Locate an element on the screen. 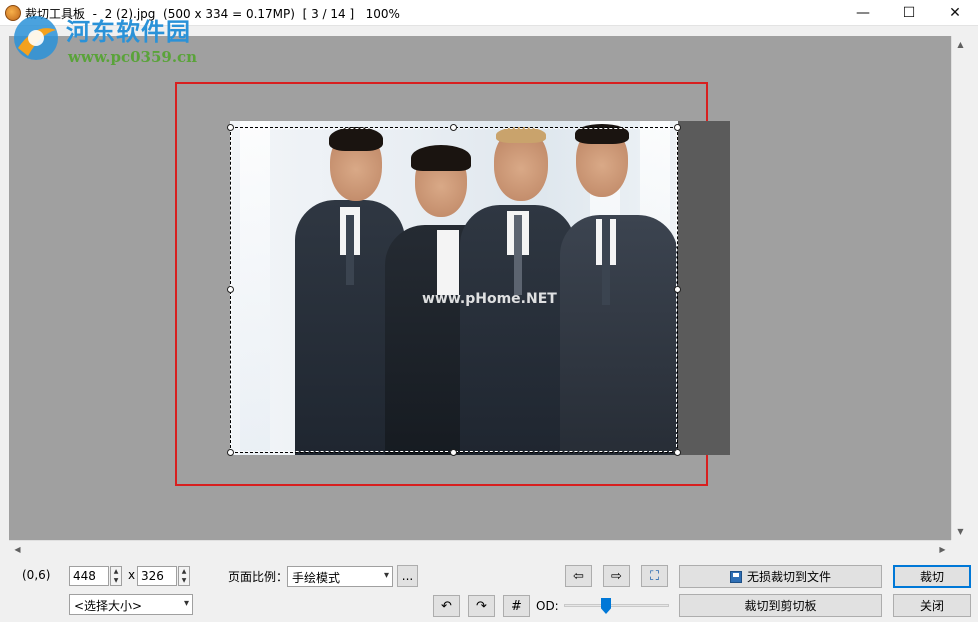 The image size is (978, 622). crop-to-clipboard-button: 裁切到剪切板 is located at coordinates (780, 605).